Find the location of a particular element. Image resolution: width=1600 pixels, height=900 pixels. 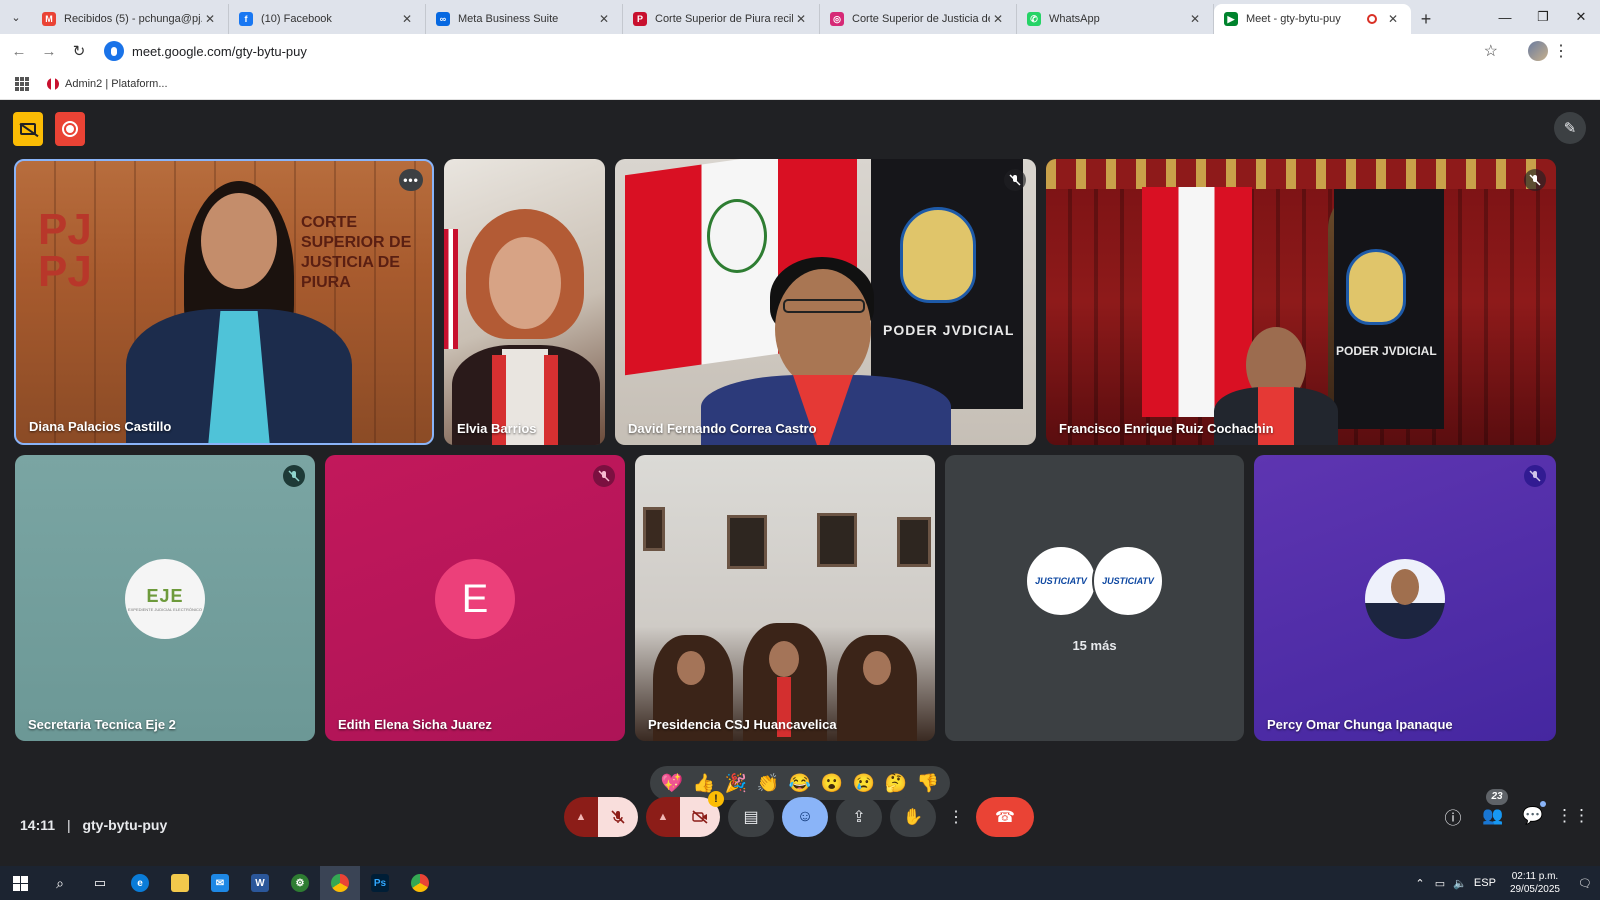

windows-logo-icon is located at coordinates (20, 883).